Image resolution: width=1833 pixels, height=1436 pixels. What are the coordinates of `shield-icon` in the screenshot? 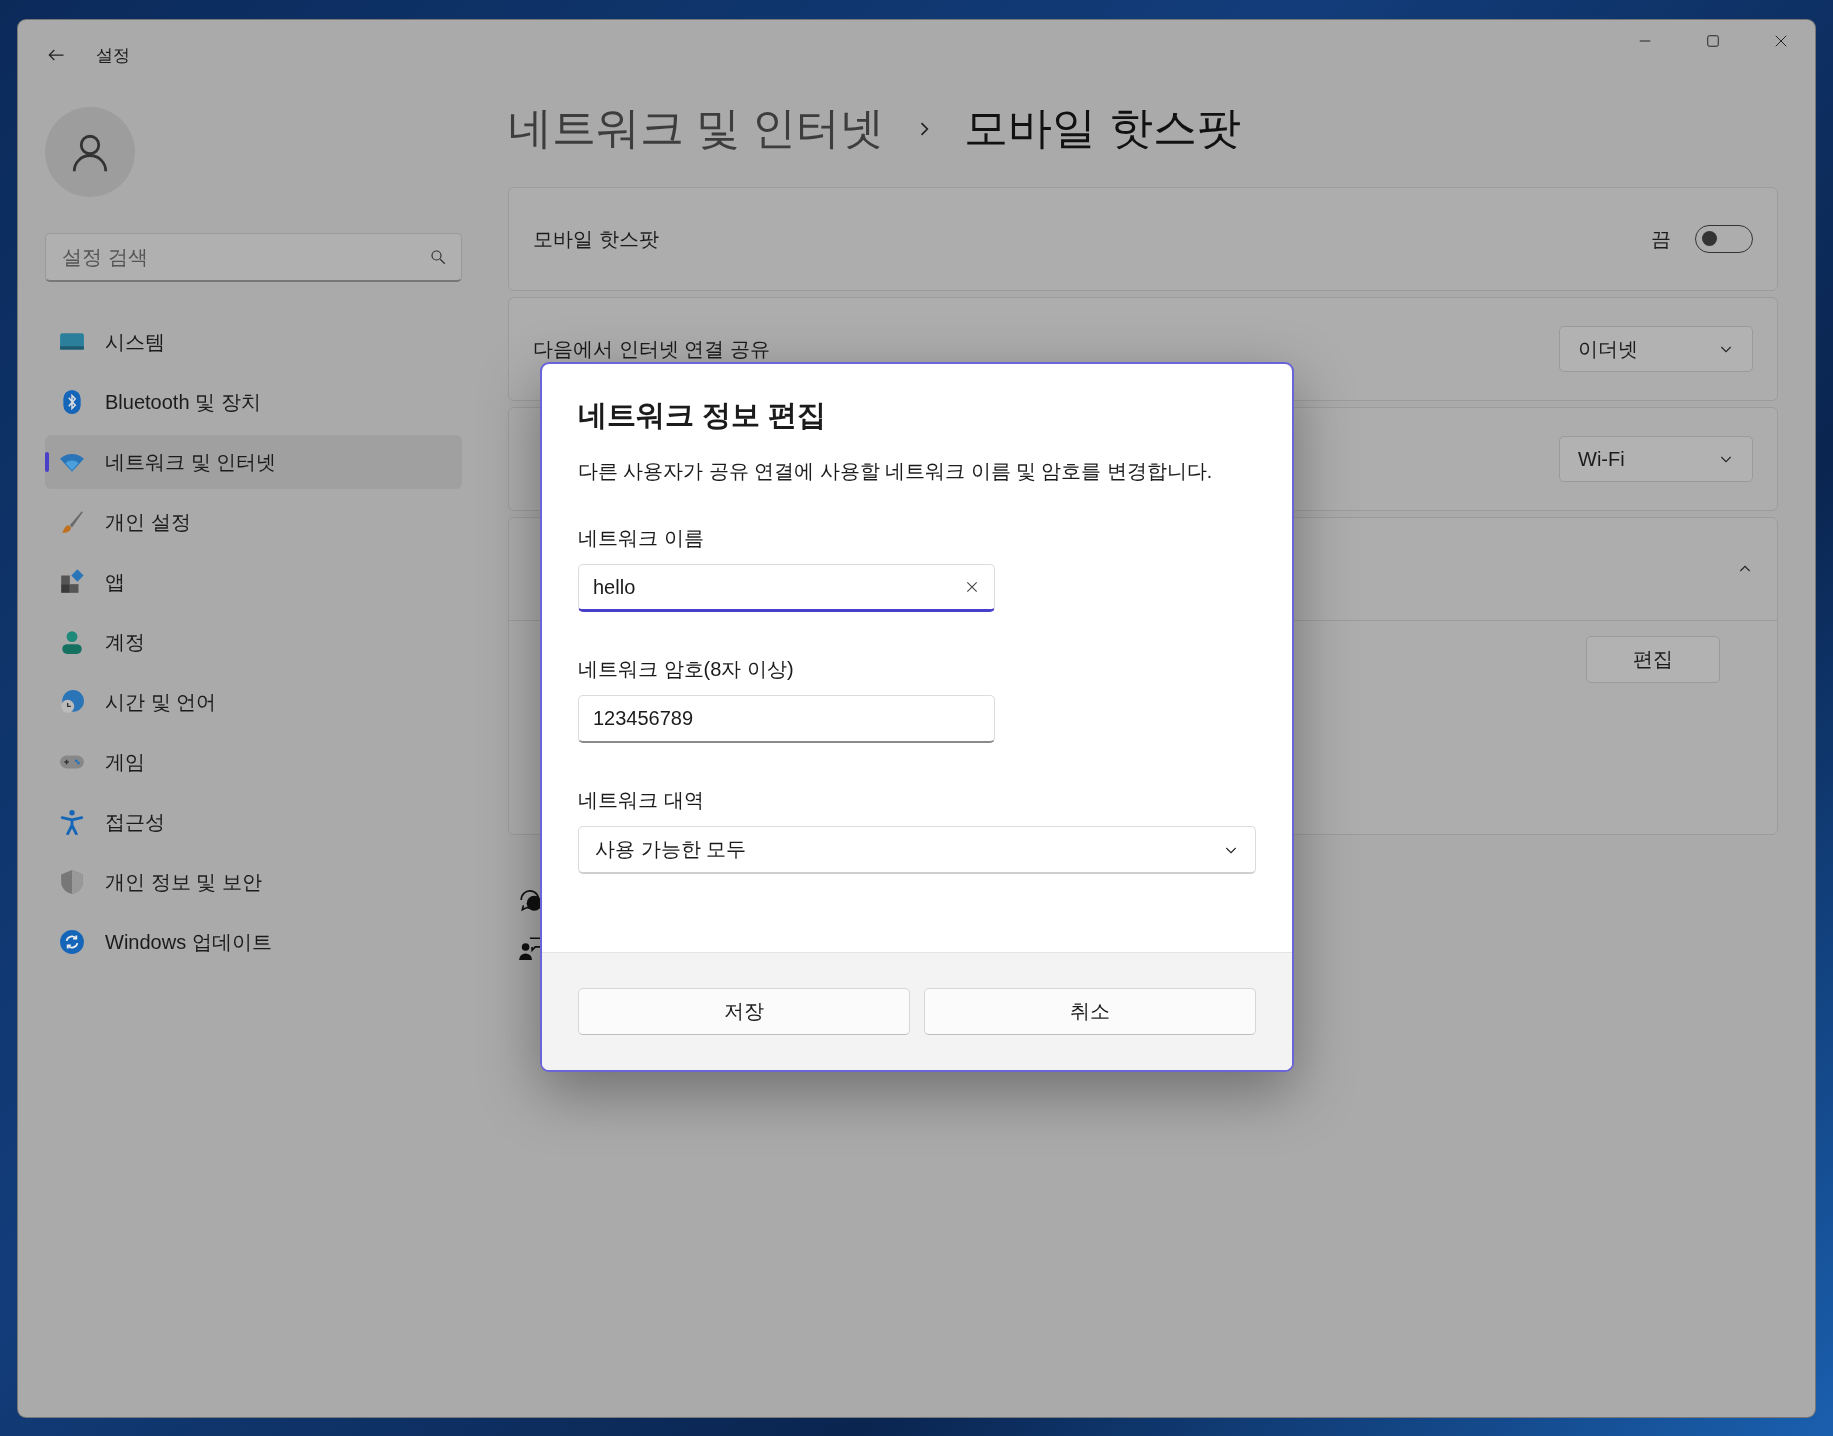 It's located at (72, 882).